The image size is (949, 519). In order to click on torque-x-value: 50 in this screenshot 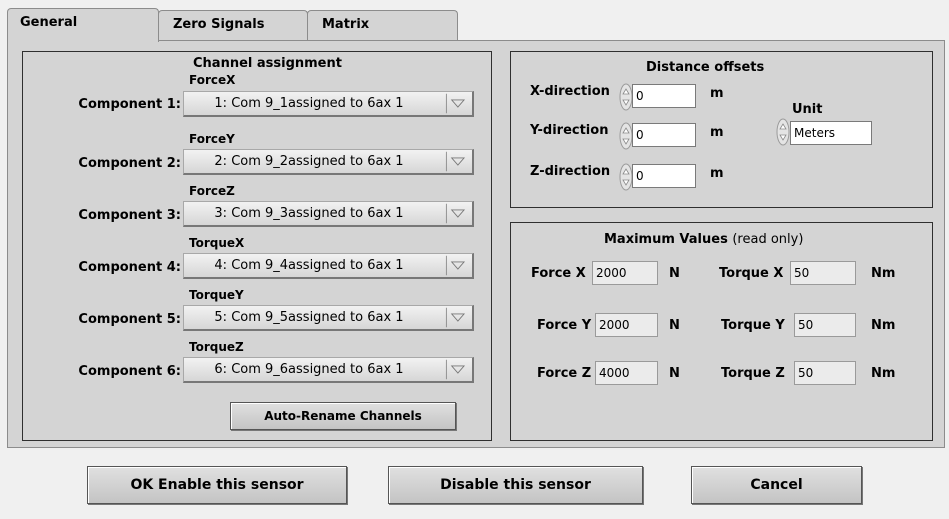, I will do `click(823, 273)`.